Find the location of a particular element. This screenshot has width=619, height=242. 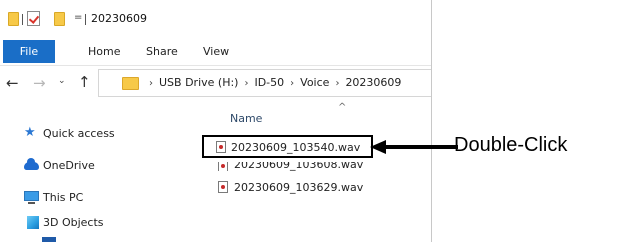

forward-arrow-icon: → is located at coordinates (39, 83).